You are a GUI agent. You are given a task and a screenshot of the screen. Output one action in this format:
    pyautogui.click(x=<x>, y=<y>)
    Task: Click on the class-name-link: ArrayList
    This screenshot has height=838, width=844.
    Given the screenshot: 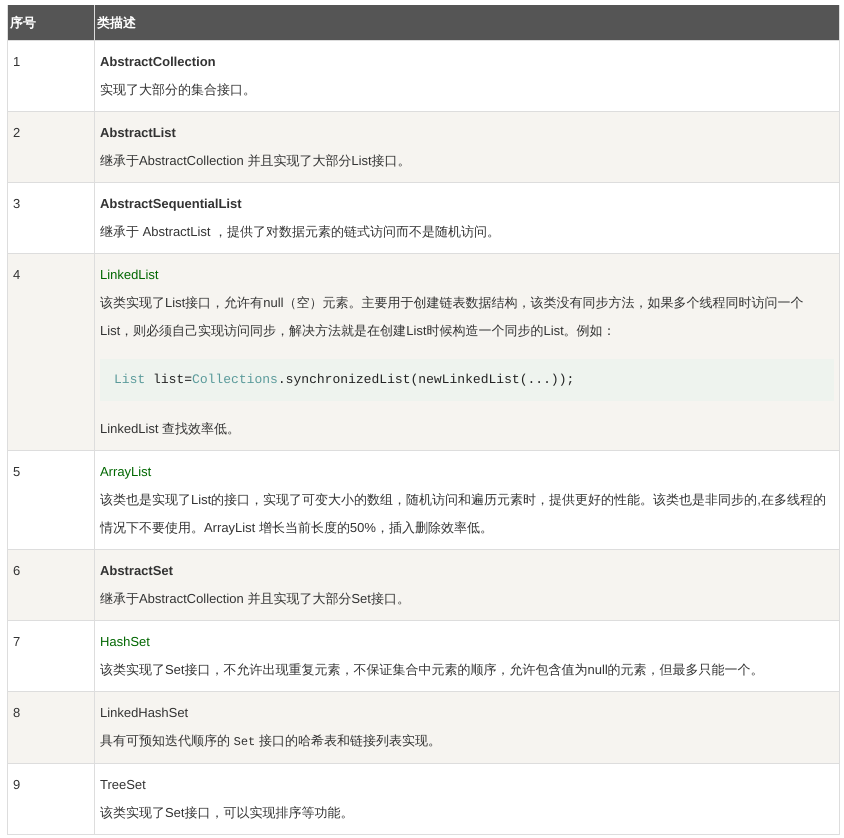 What is the action you would take?
    pyautogui.click(x=126, y=471)
    